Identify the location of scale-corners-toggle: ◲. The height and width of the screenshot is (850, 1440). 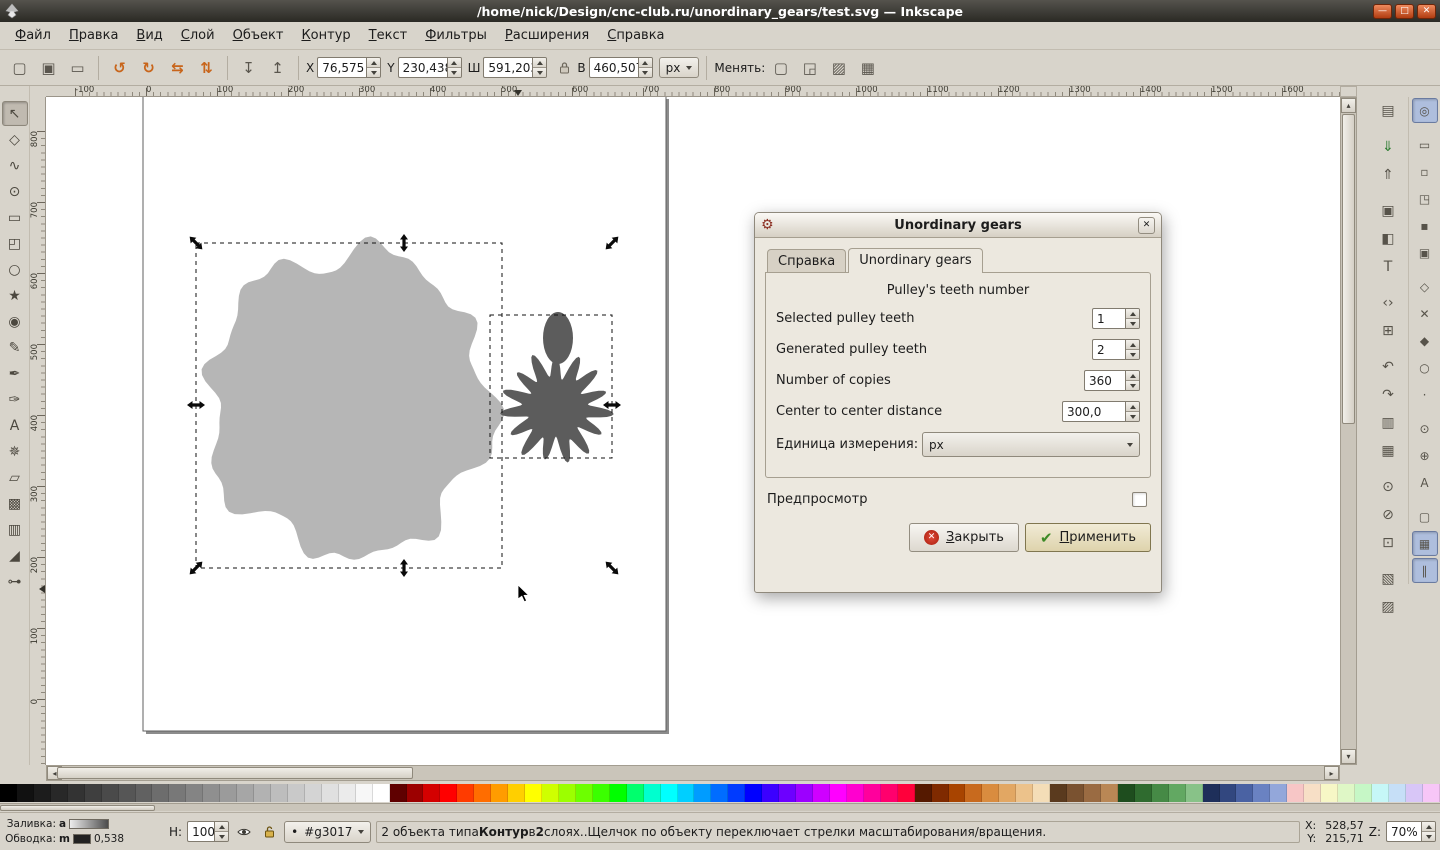
(809, 67).